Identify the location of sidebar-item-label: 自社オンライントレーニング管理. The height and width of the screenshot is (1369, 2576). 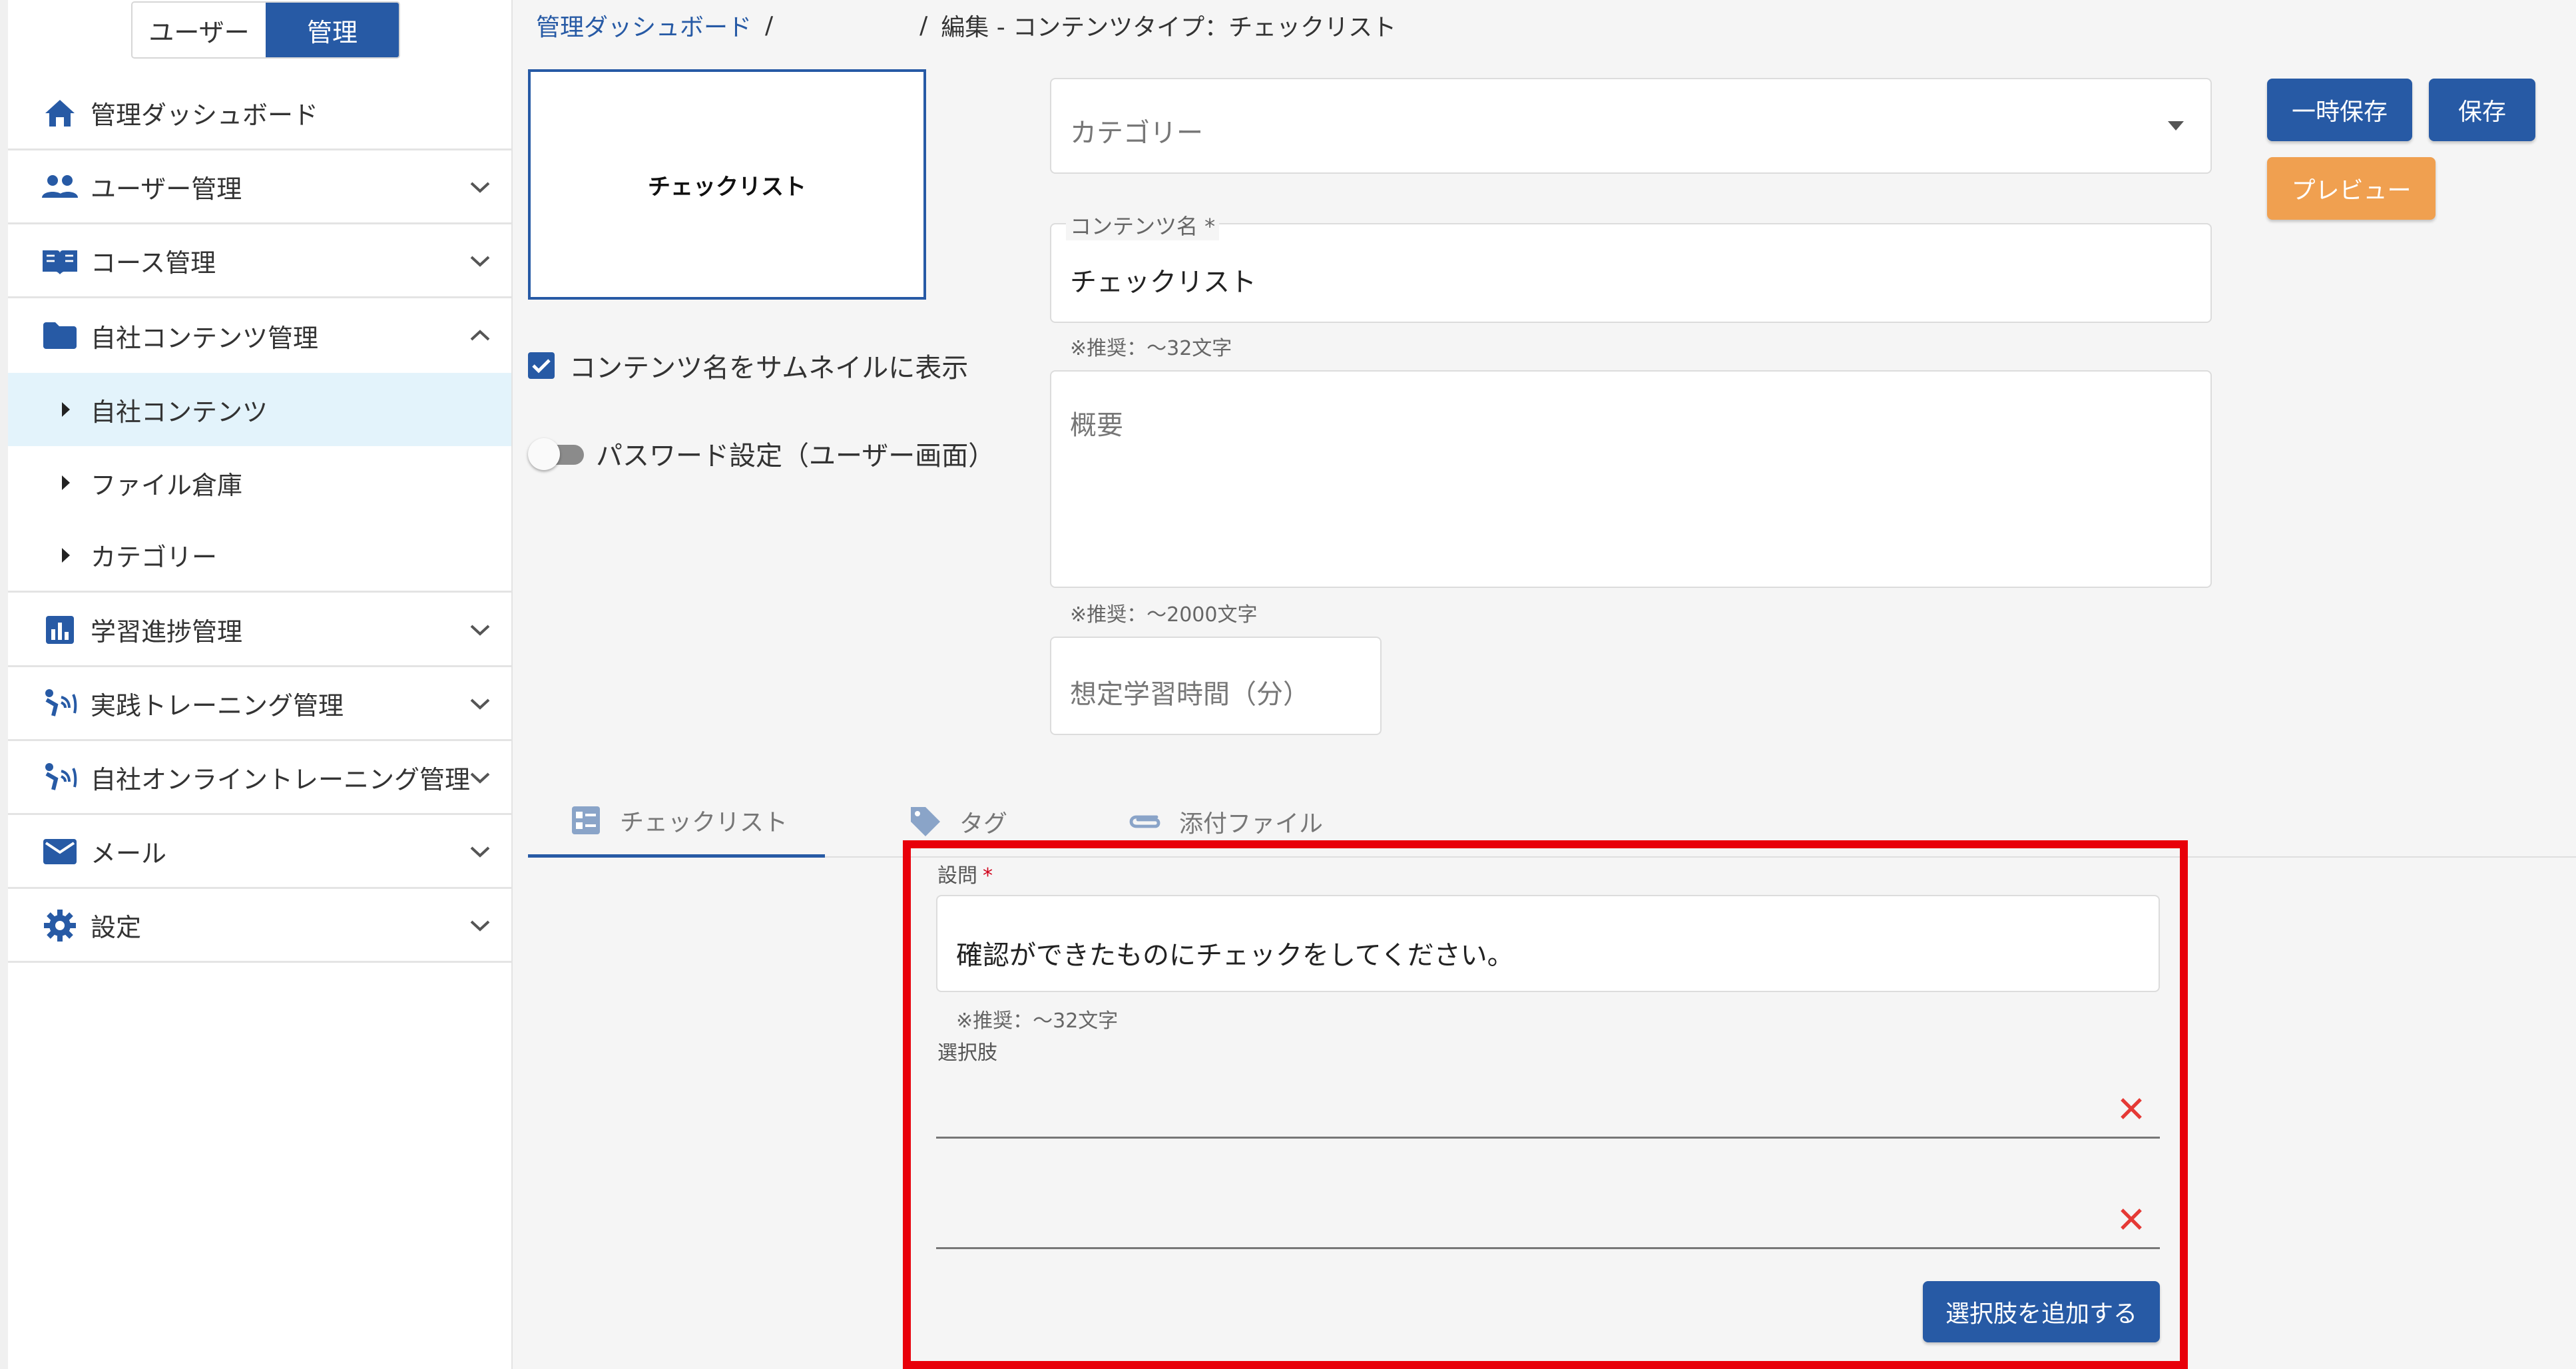
(281, 779).